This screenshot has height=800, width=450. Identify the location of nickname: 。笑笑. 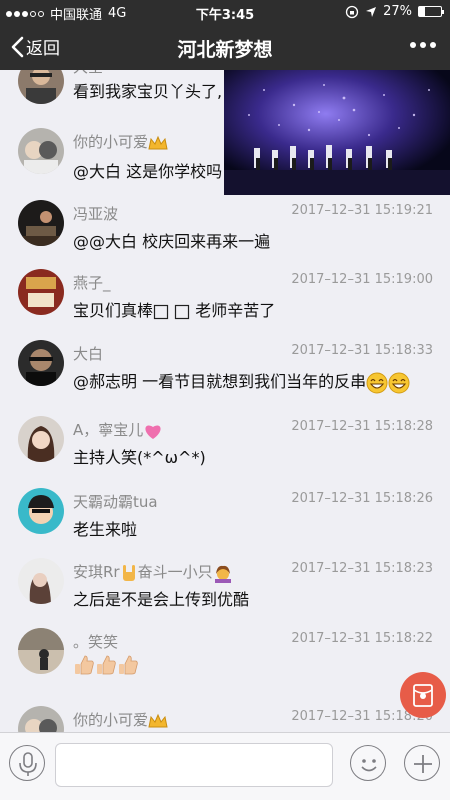
(96, 642).